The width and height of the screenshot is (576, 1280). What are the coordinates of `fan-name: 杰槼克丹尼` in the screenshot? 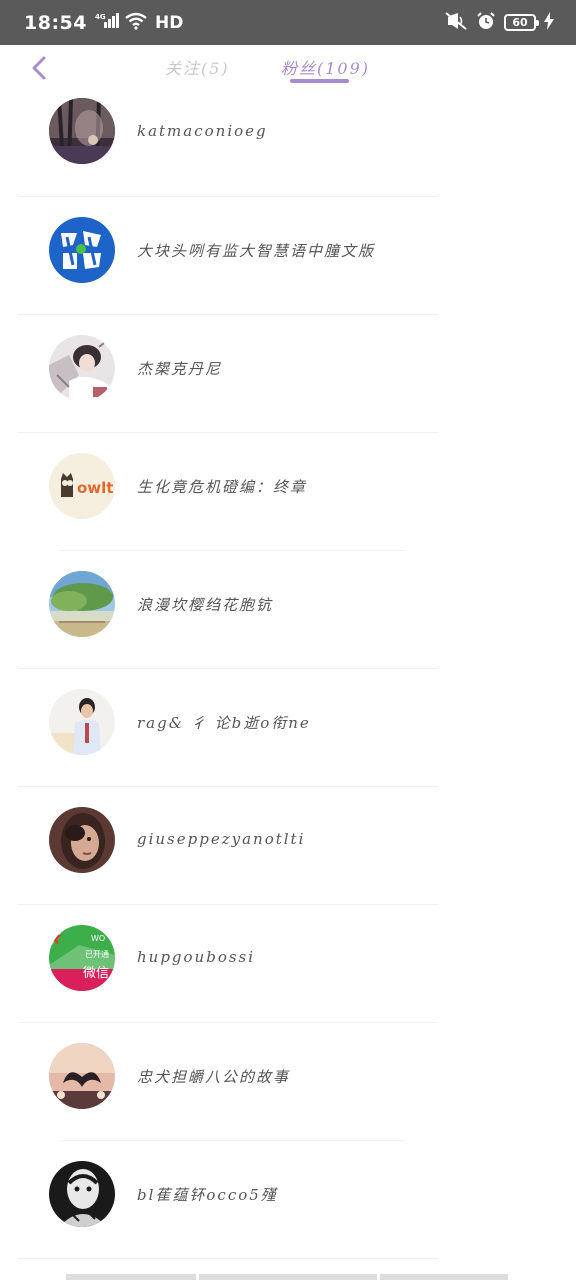 It's located at (180, 369).